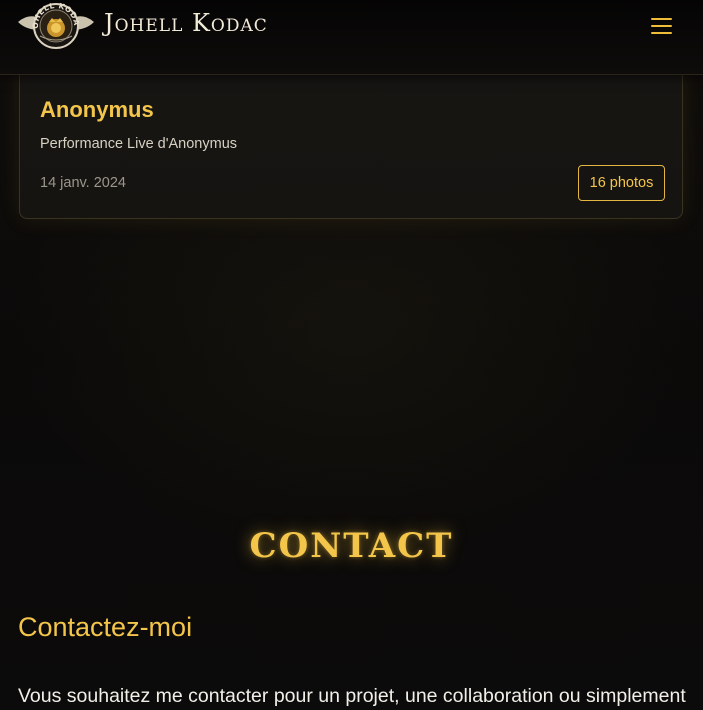 This screenshot has width=703, height=710. I want to click on logo-emblem-icon: JOHELL KODAC, so click(53, 24).